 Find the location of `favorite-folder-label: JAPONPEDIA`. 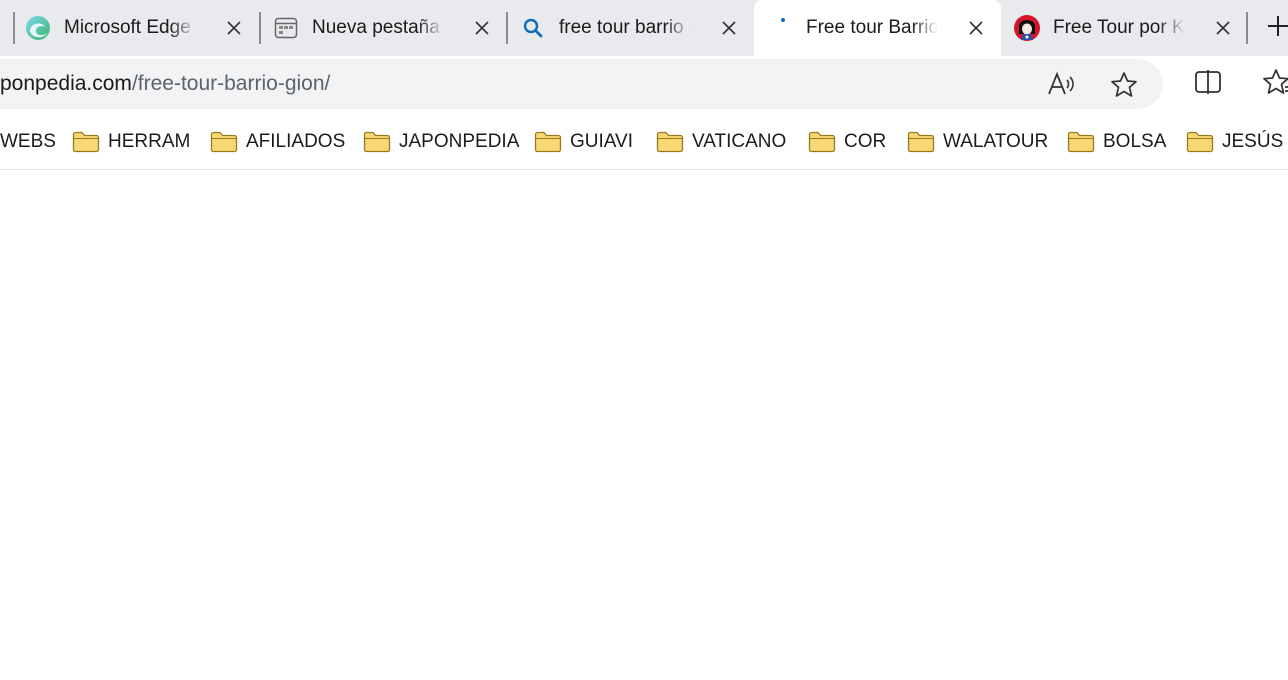

favorite-folder-label: JAPONPEDIA is located at coordinates (459, 141).